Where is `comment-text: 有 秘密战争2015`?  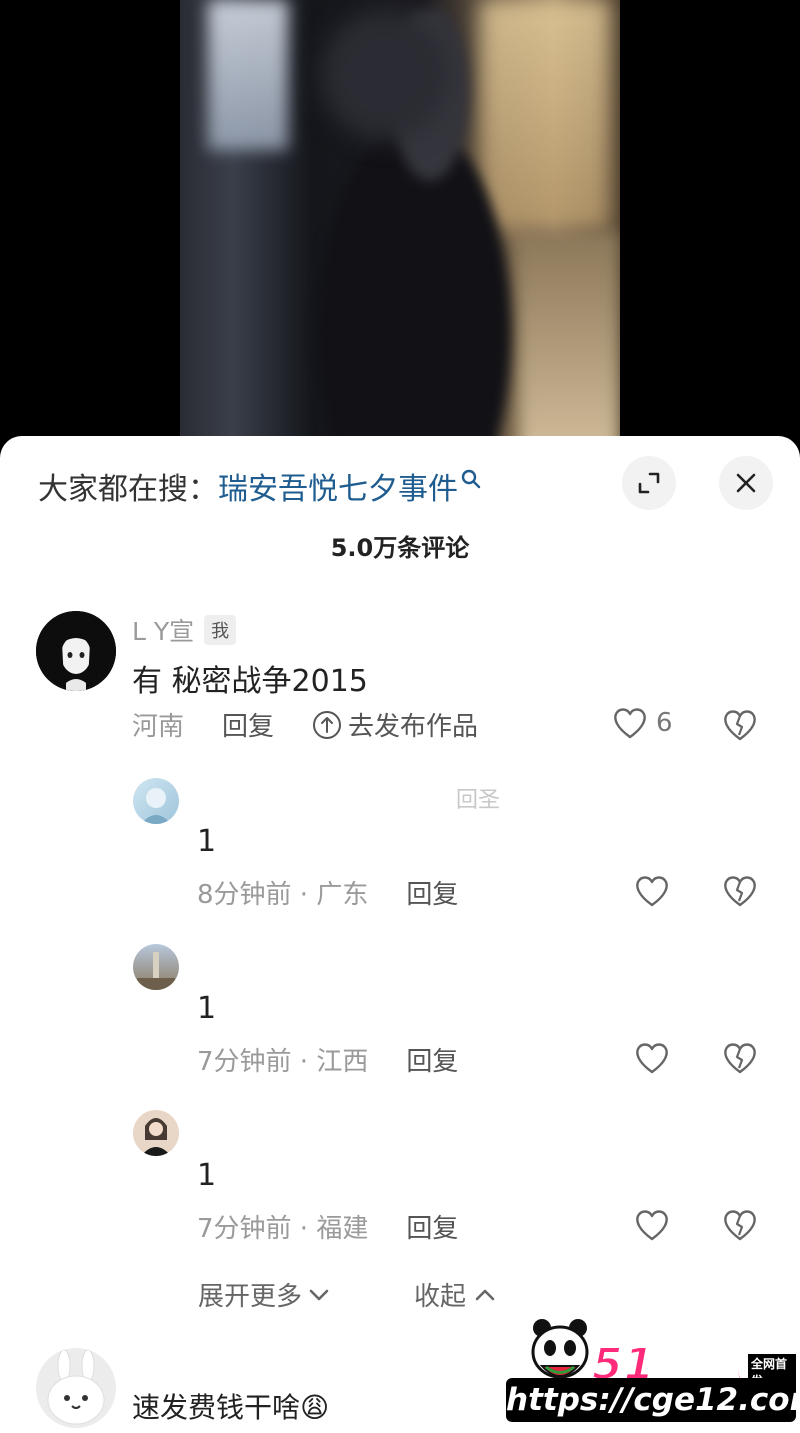
comment-text: 有 秘密战争2015 is located at coordinates (250, 681).